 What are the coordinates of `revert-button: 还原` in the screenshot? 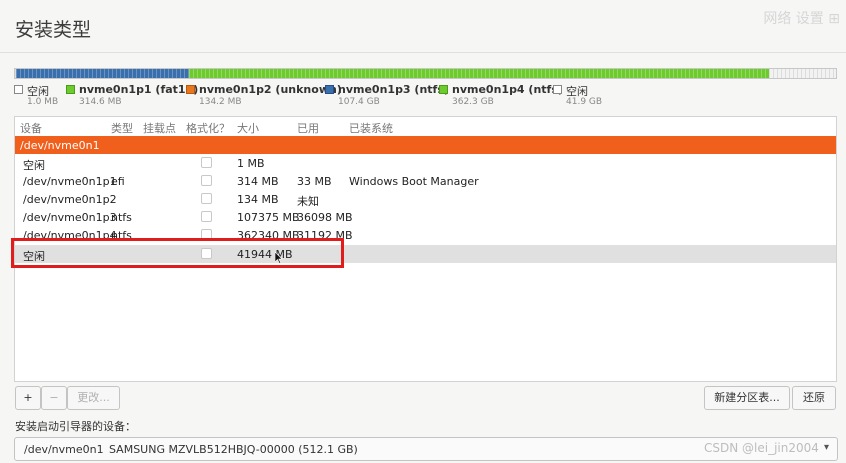 It's located at (814, 398).